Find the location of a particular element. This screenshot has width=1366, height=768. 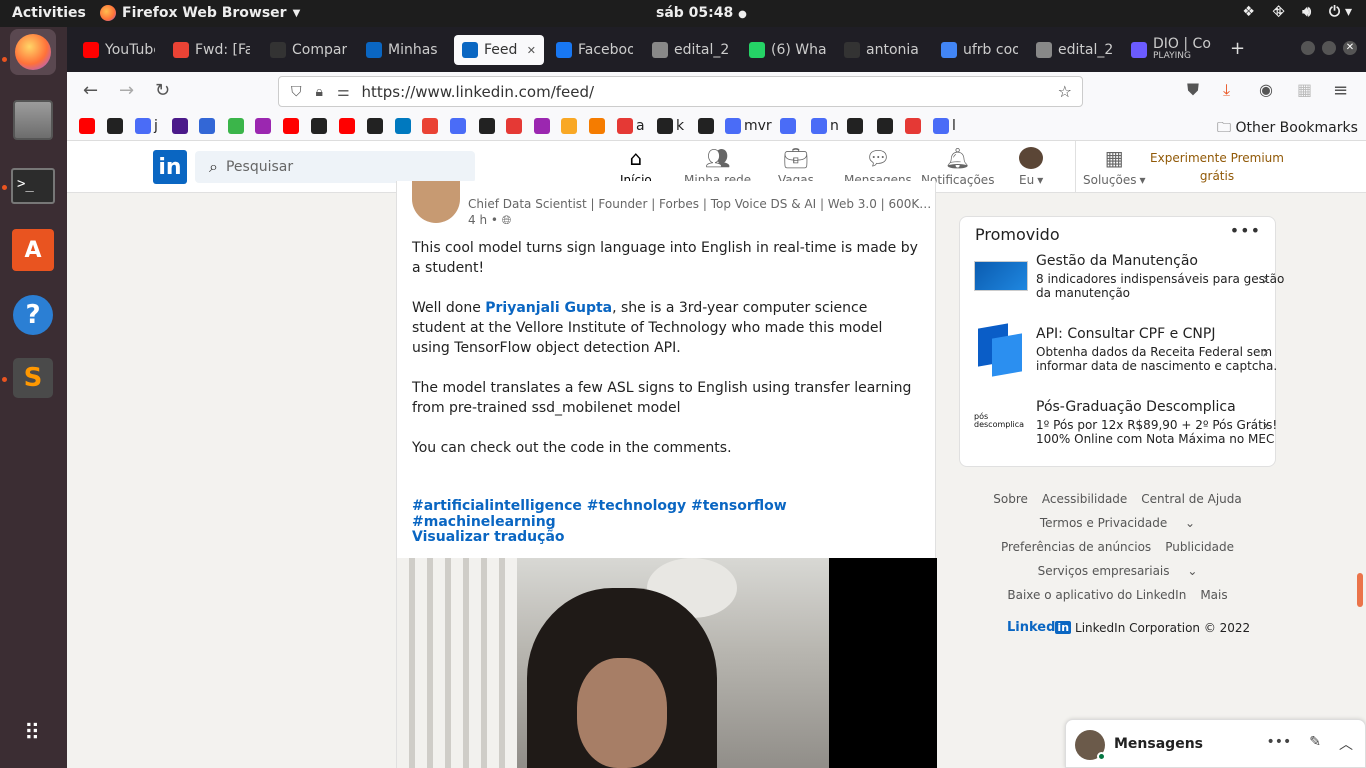

minimize-button is located at coordinates (1308, 48).